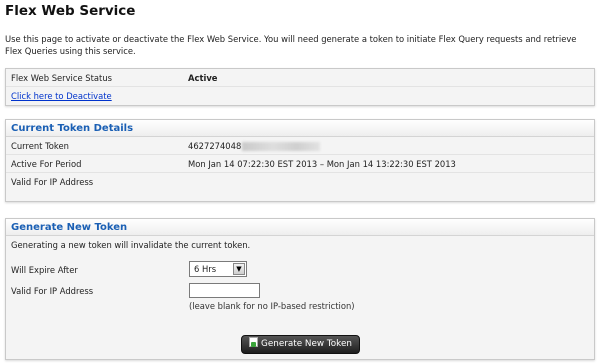 The height and width of the screenshot is (364, 600). I want to click on deactivate-row: Click here to Deactivate, so click(300, 96).